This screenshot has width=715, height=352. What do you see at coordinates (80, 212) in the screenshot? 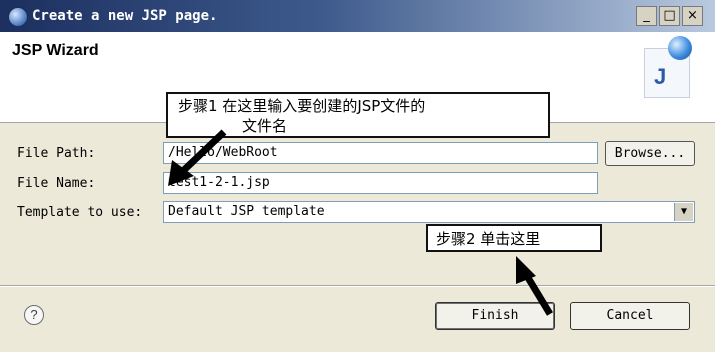
I see `template-label: Template to use:` at bounding box center [80, 212].